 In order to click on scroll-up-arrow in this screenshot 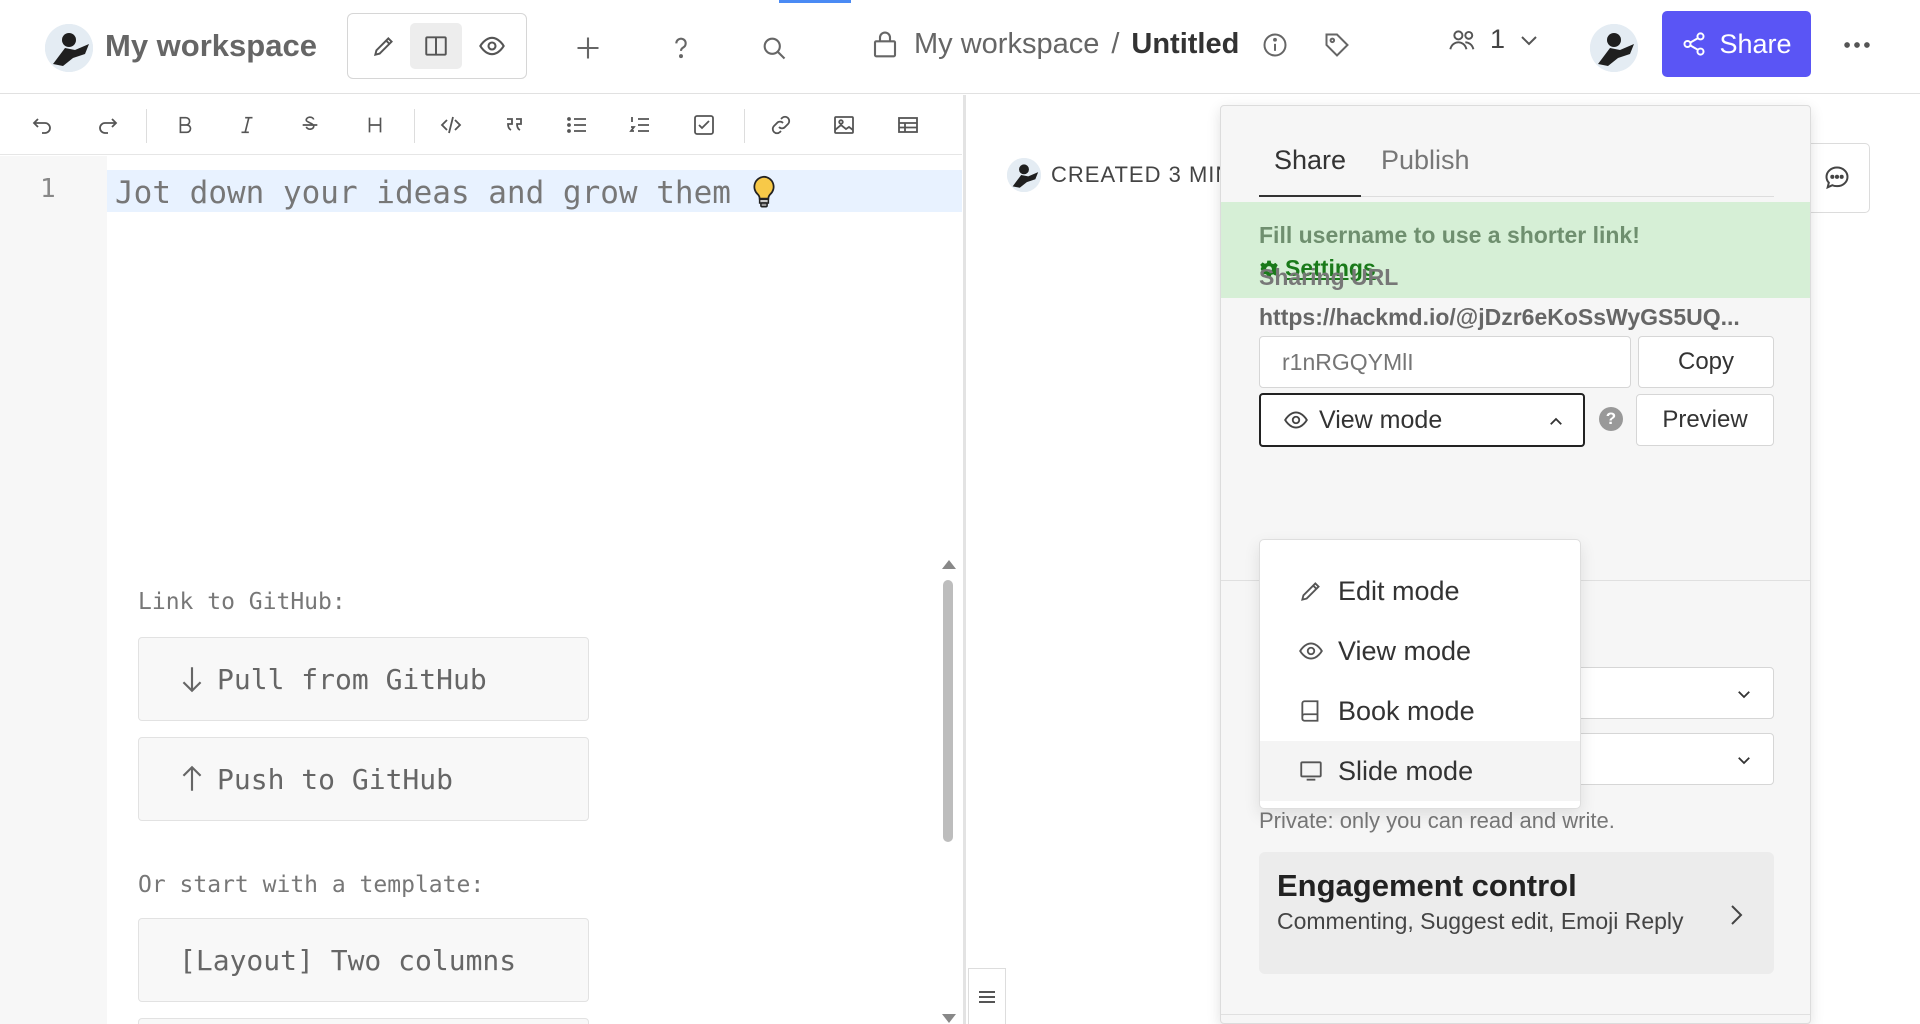, I will do `click(949, 564)`.